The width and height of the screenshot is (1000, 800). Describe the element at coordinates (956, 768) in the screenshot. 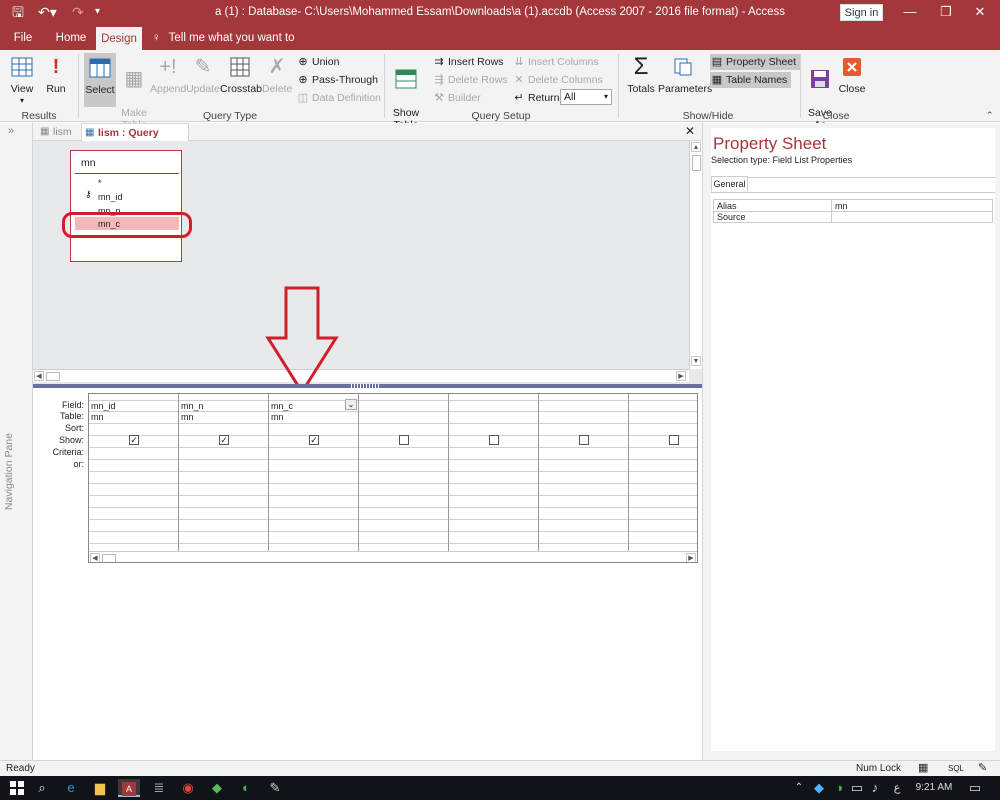

I see `sql-view-button: SQL` at that location.